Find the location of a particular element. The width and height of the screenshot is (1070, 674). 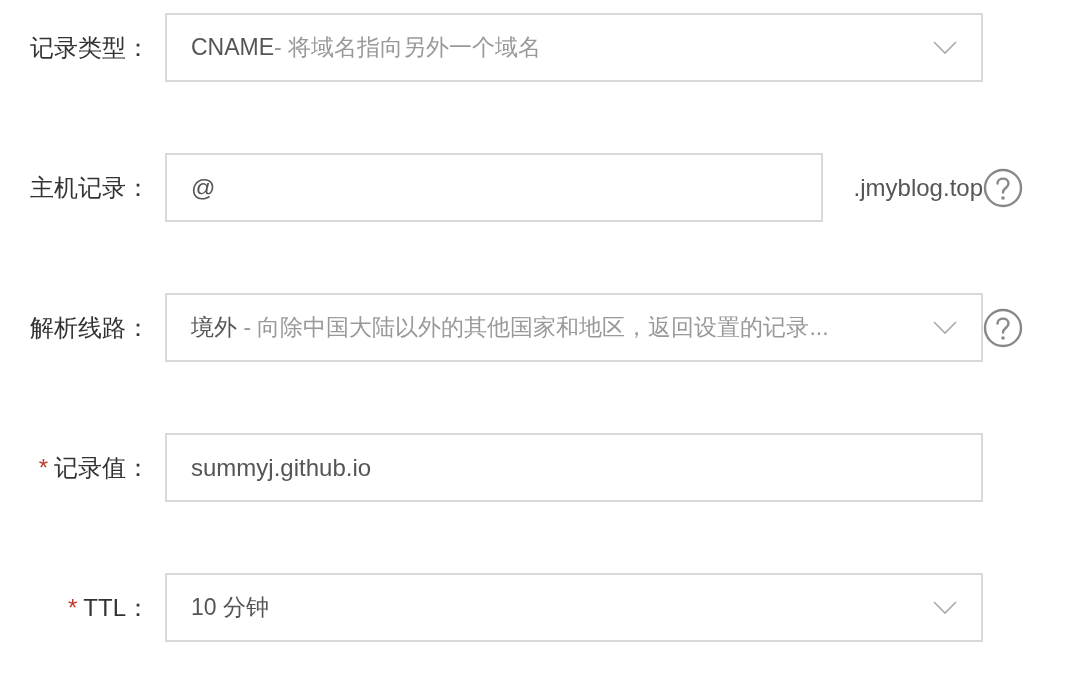

select-field: 10 分钟 is located at coordinates (574, 607).